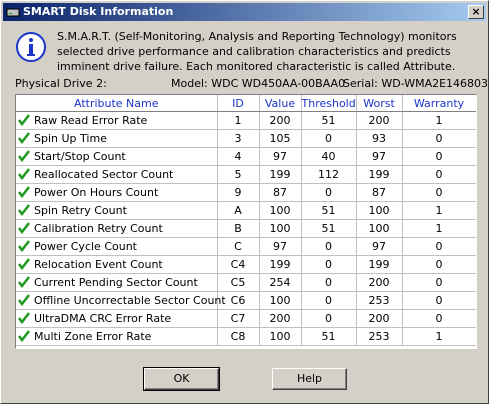 The image size is (489, 404). Describe the element at coordinates (117, 228) in the screenshot. I see `attribute-name-cell: Calibration Retry Count` at that location.